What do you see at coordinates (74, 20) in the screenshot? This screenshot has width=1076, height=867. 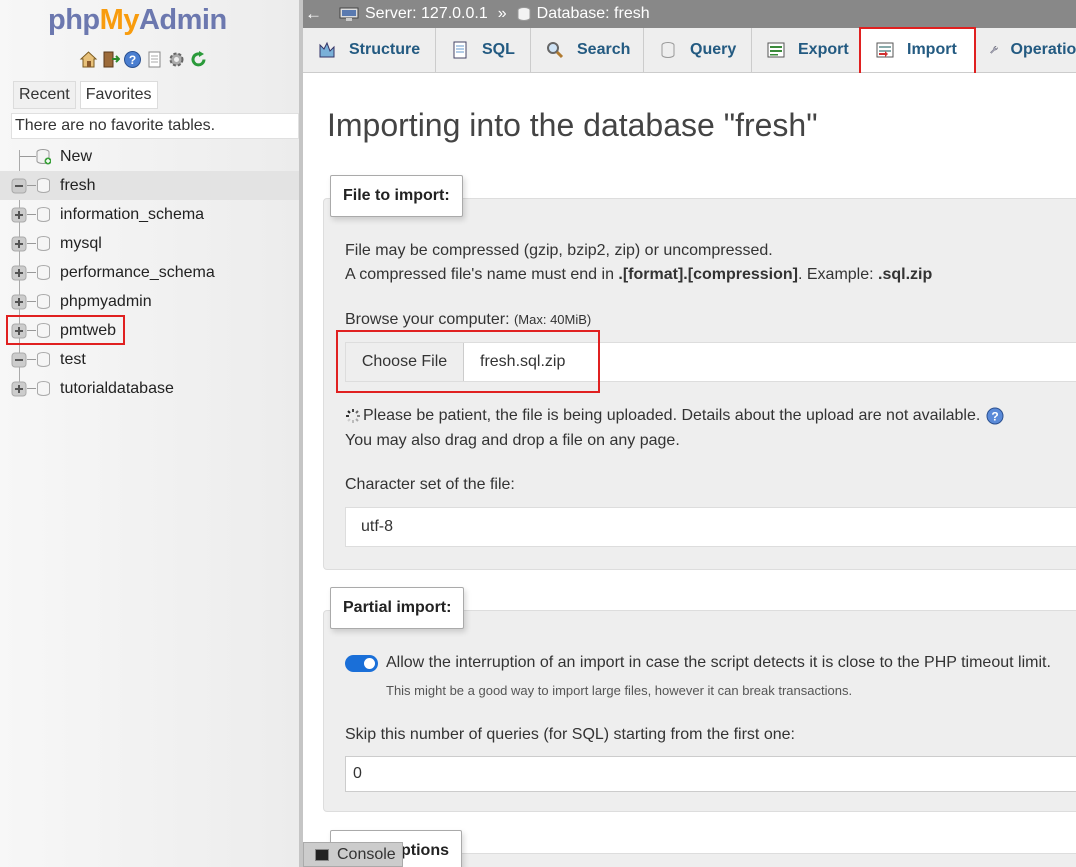 I see `logo-part-php: php` at bounding box center [74, 20].